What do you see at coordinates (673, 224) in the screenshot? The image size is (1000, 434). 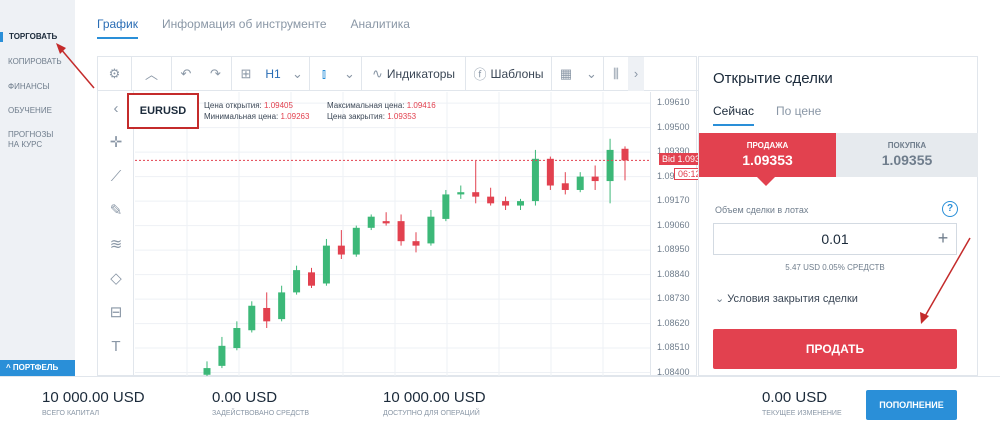 I see `price-tick-label: 1.09060` at bounding box center [673, 224].